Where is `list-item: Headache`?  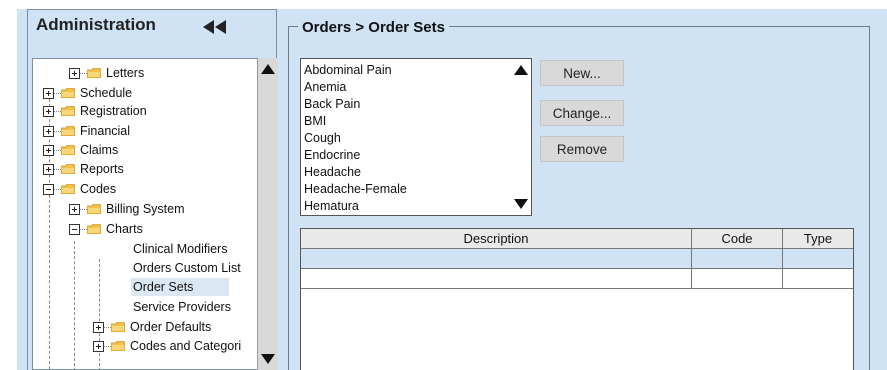 list-item: Headache is located at coordinates (332, 172).